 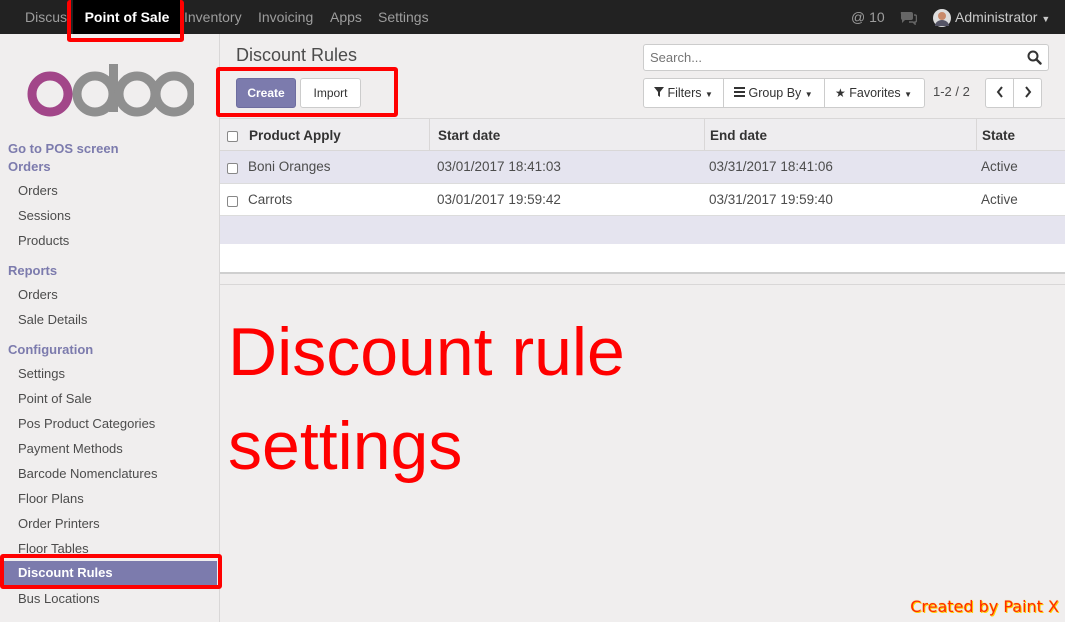 What do you see at coordinates (38, 294) in the screenshot?
I see `sidebar-item-report-orders: Orders` at bounding box center [38, 294].